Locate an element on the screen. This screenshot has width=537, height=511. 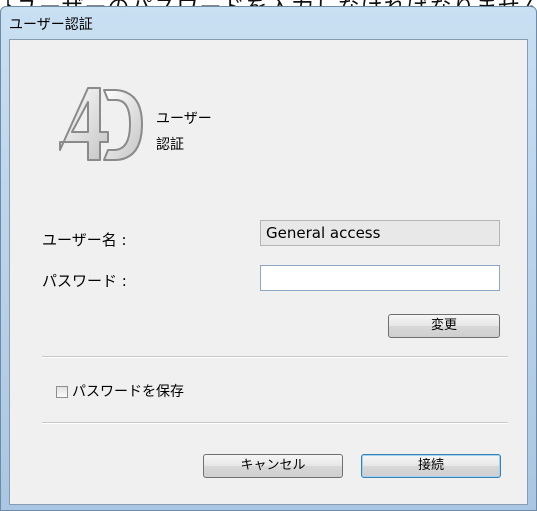
window-title: ユーザー認証 is located at coordinates (51, 25).